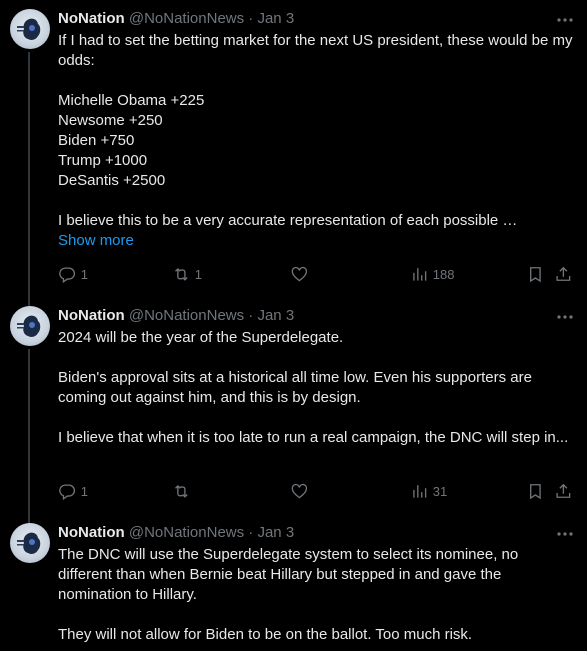 This screenshot has height=651, width=587. Describe the element at coordinates (440, 491) in the screenshot. I see `views-count: 31` at that location.